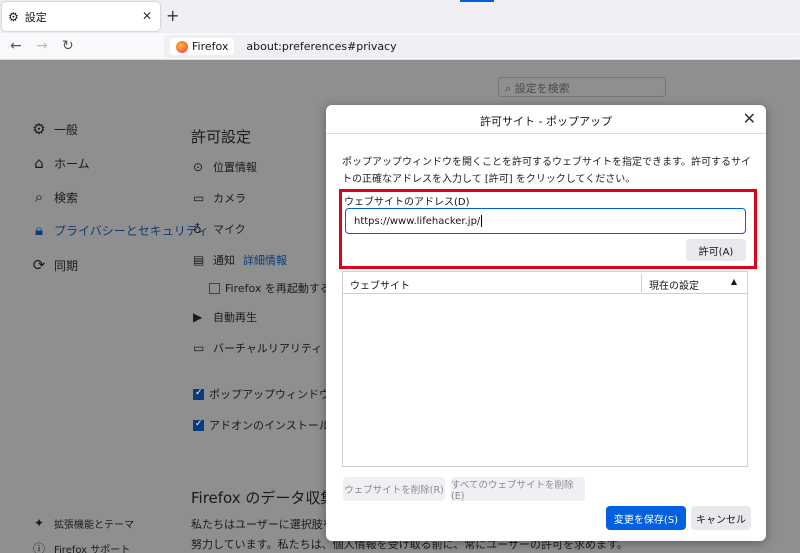 The image size is (800, 553). Describe the element at coordinates (39, 230) in the screenshot. I see `lock-icon: 🔒︎` at that location.